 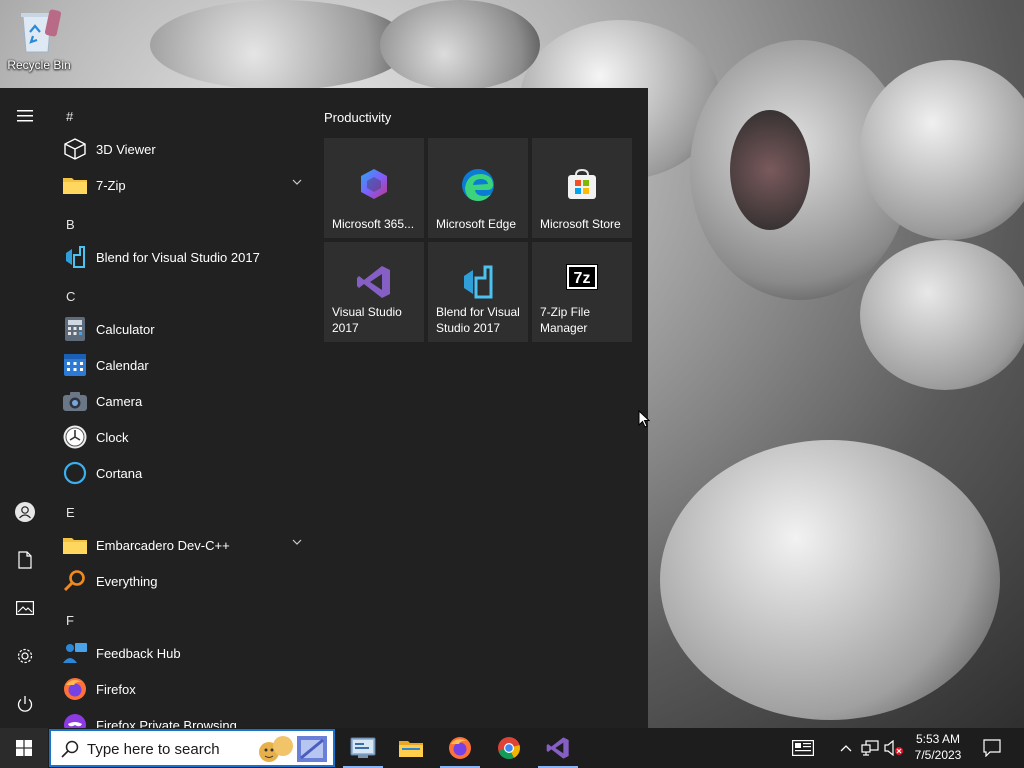 I want to click on show-hidden-icons-button, so click(x=846, y=748).